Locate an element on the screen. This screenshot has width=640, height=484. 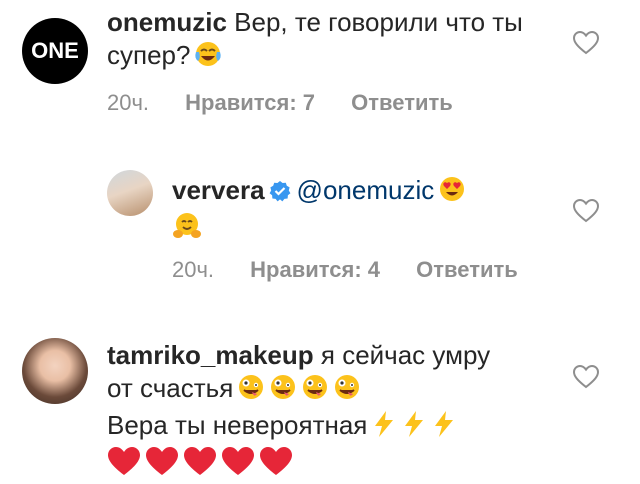
verified-badge-icon is located at coordinates (280, 193).